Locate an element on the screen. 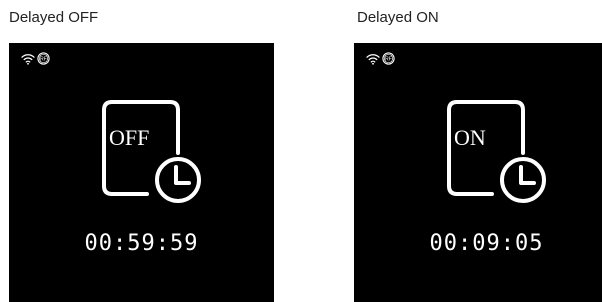 This screenshot has height=302, width=602. panel-caption-delayed-on: Delayed ON is located at coordinates (398, 17).